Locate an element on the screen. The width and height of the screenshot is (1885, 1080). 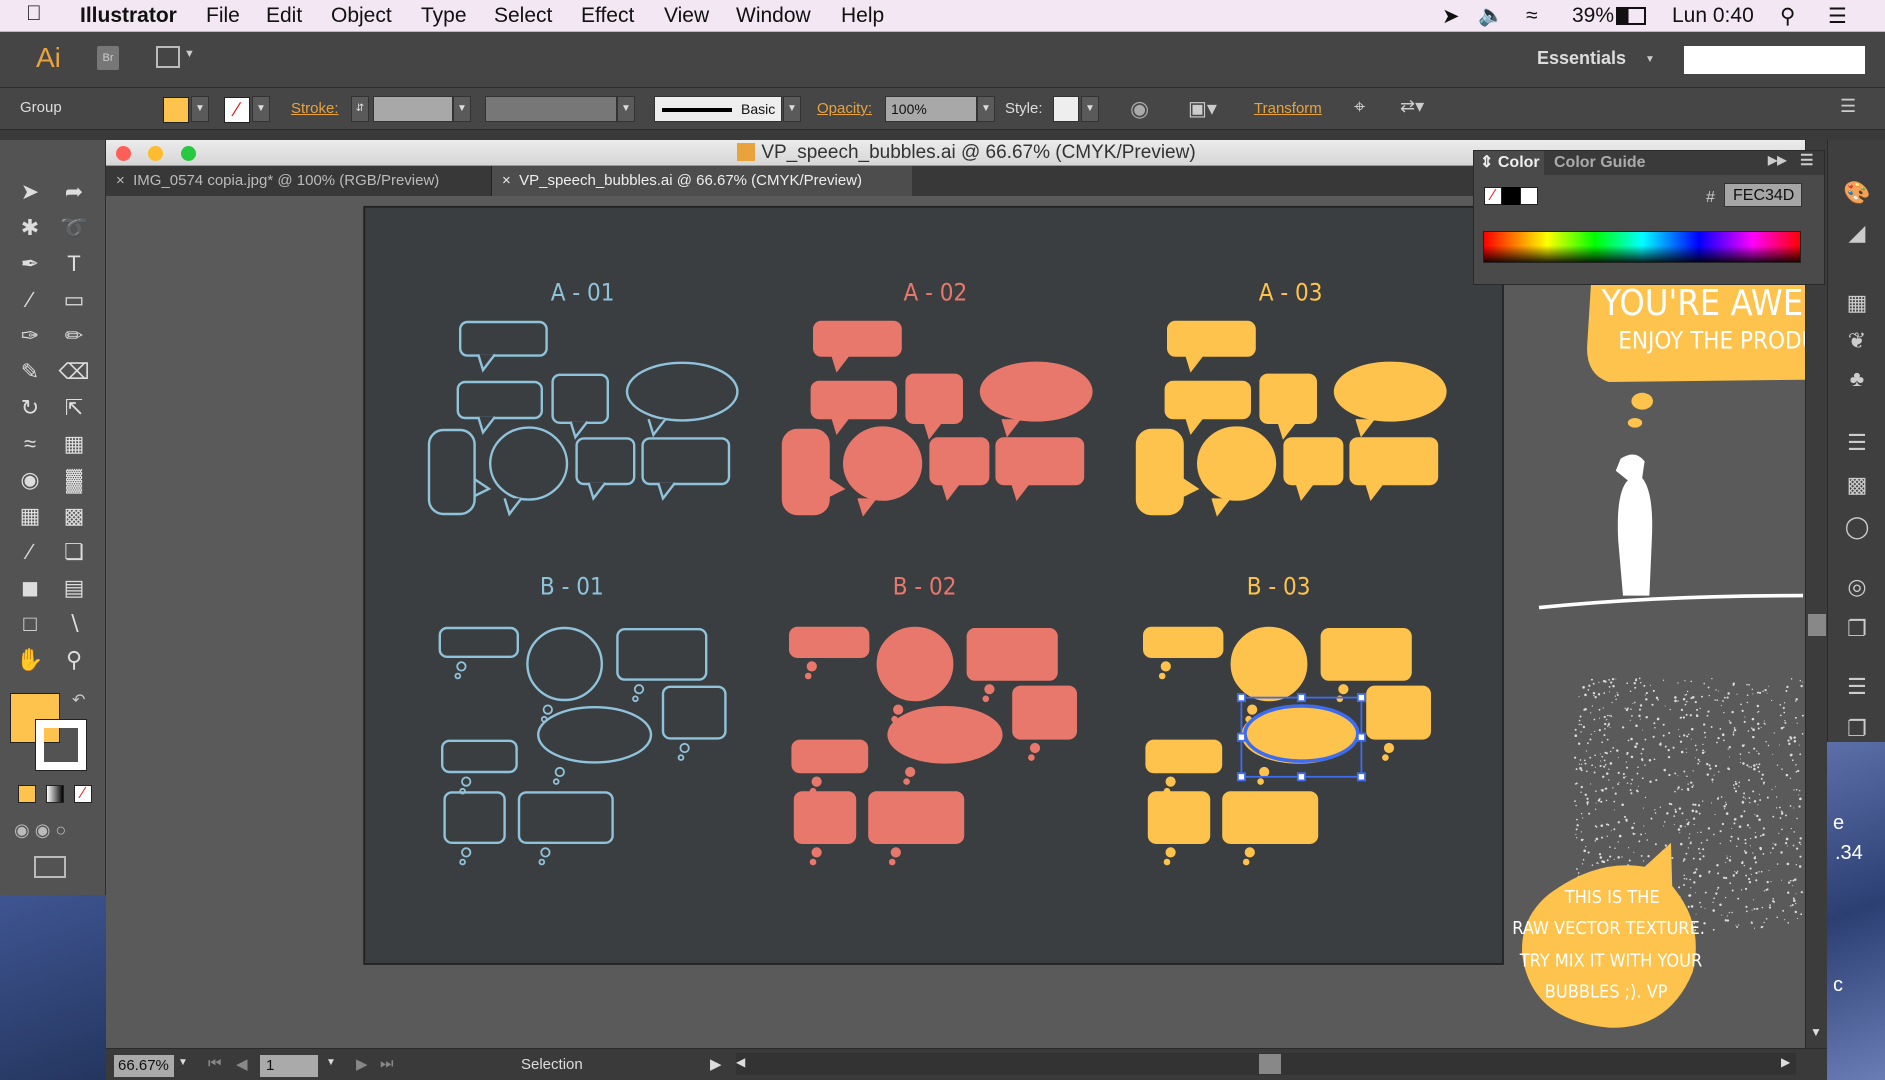
free-transform-tool-icon: ▦ is located at coordinates (74, 444).